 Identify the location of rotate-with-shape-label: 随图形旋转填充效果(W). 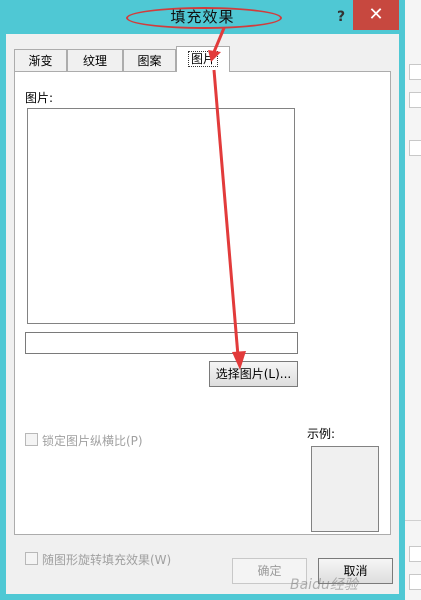
(107, 560).